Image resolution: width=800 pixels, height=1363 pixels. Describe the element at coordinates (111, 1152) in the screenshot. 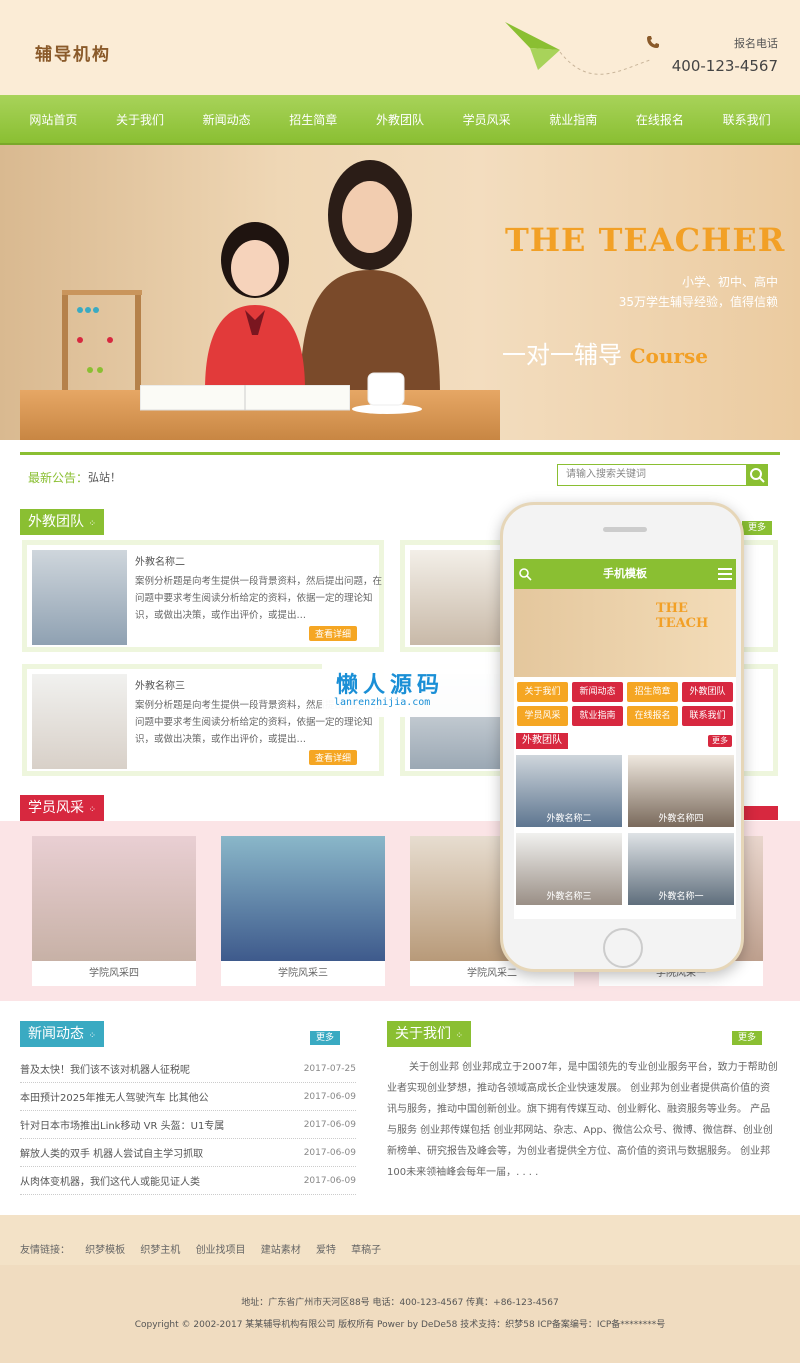

I see `news-title: 解放人类的双手 机器人尝试自主学习抓取` at that location.